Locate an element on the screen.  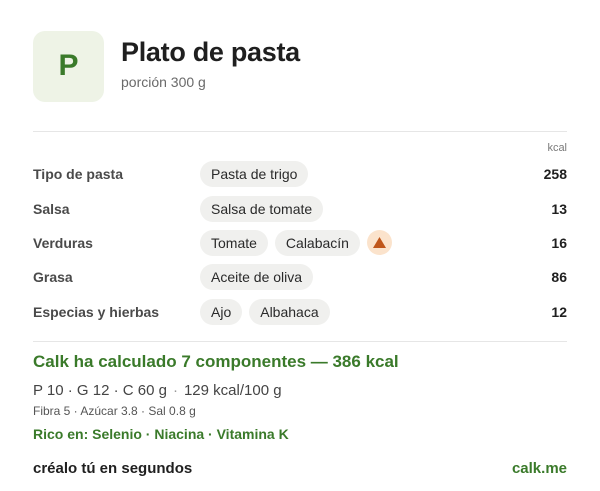
ingredient-chip: Pasta de trigo is located at coordinates (254, 174).